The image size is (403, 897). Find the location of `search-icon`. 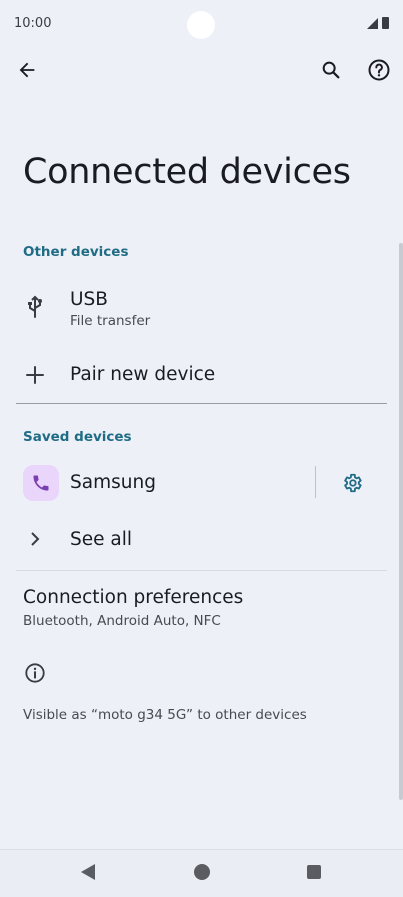

search-icon is located at coordinates (331, 70).